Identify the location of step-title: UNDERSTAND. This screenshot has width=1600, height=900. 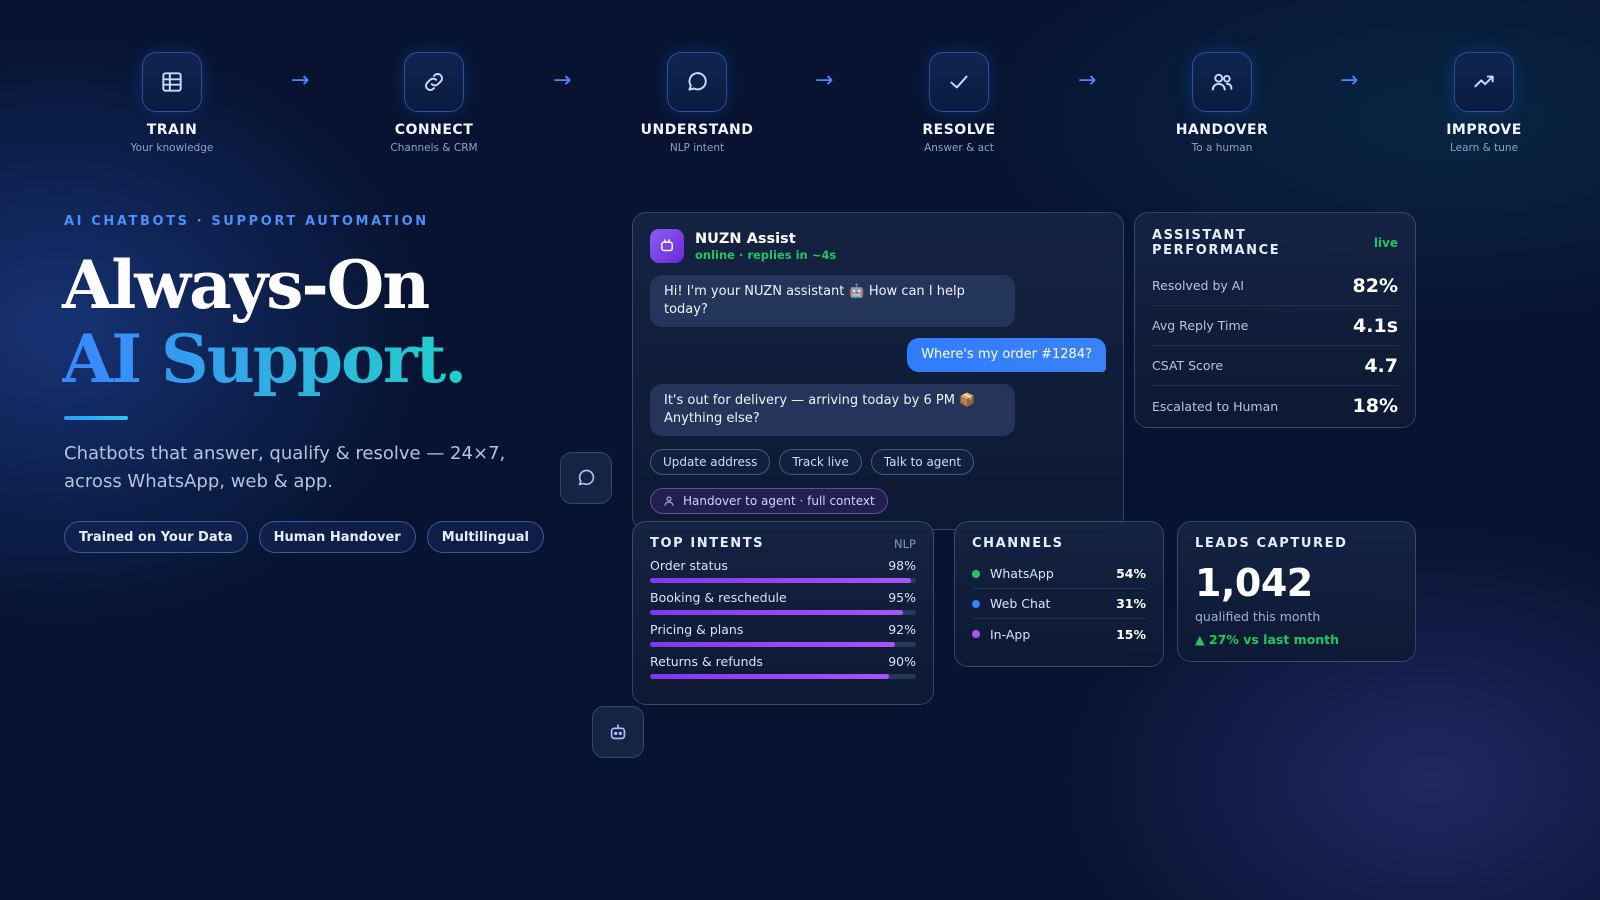
(697, 130).